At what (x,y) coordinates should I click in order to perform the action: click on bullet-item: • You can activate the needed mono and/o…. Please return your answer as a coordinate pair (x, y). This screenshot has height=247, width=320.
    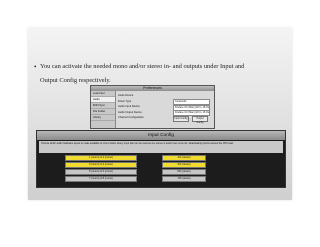
    Looking at the image, I should click on (153, 74).